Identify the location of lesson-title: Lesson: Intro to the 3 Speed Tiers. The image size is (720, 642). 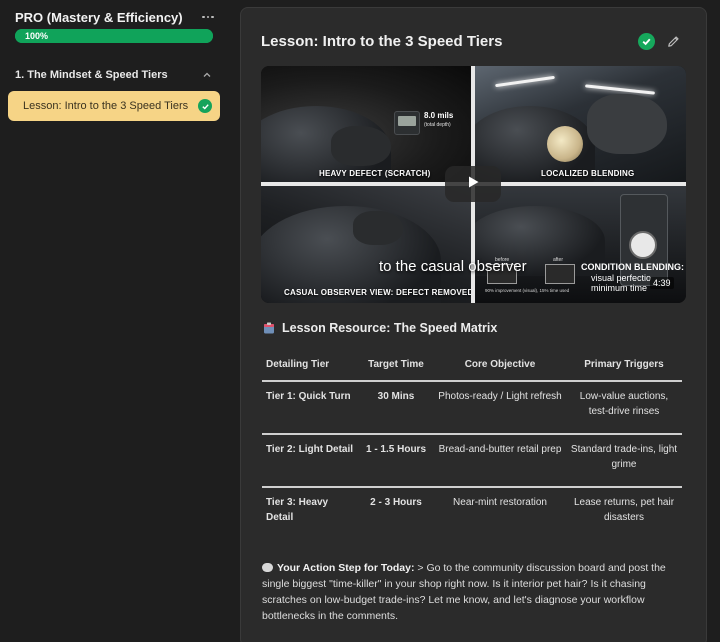
(382, 41).